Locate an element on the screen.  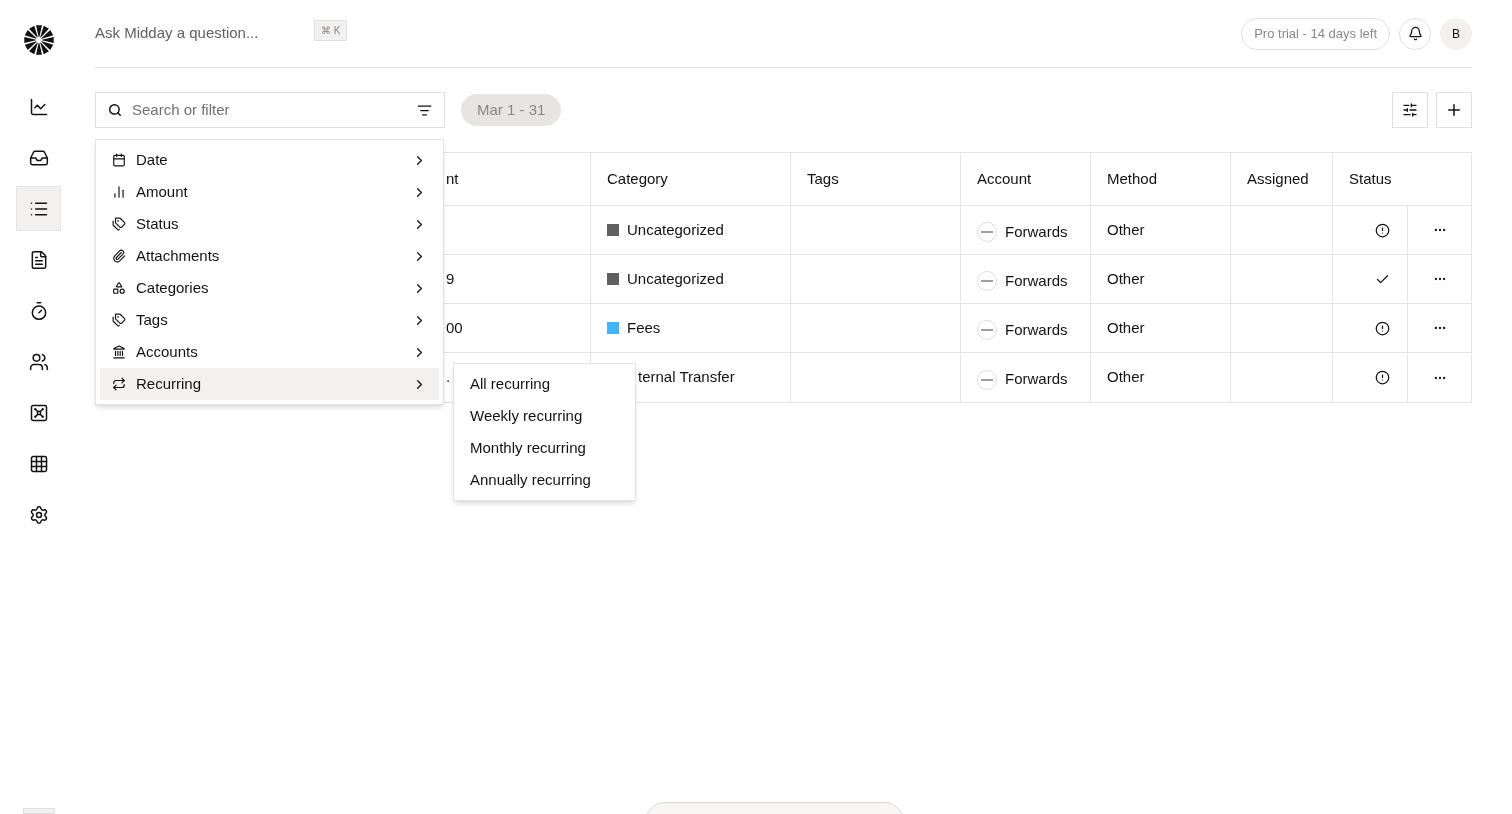
menu-item: Monthly recurring is located at coordinates (544, 448).